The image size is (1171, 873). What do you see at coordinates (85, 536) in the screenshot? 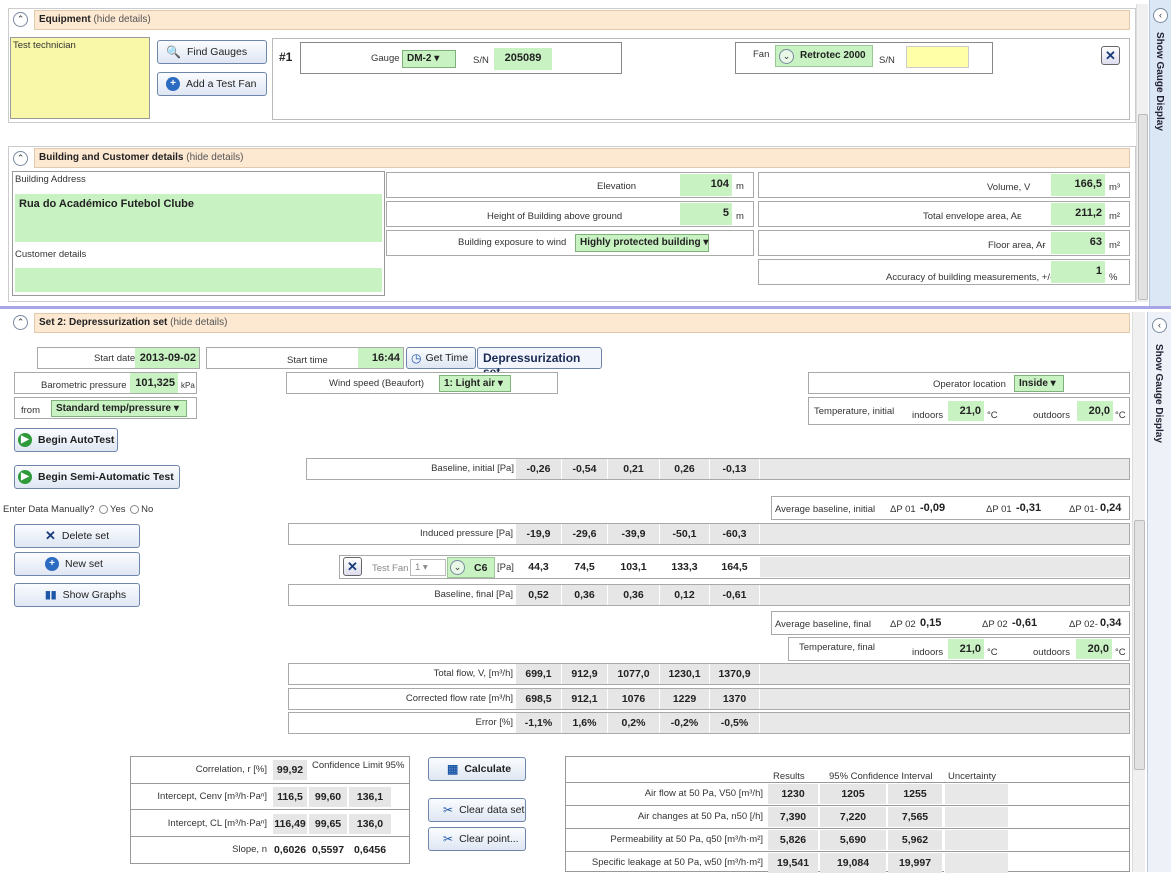
I see `delete-set-label: Delete set` at bounding box center [85, 536].